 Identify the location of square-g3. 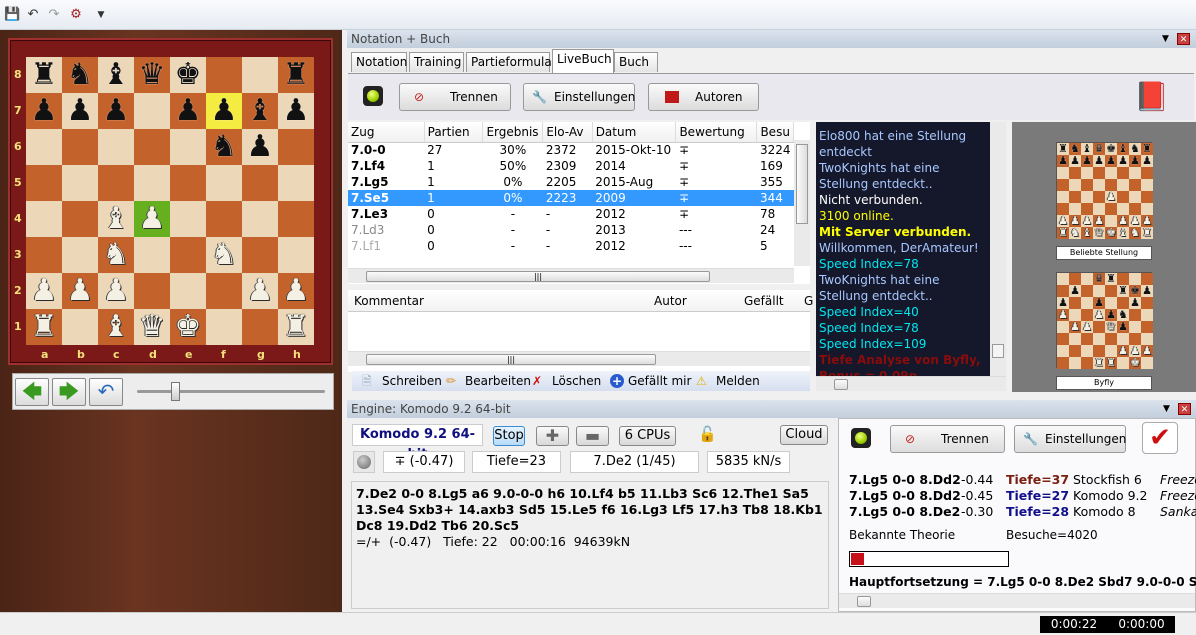
(260, 255).